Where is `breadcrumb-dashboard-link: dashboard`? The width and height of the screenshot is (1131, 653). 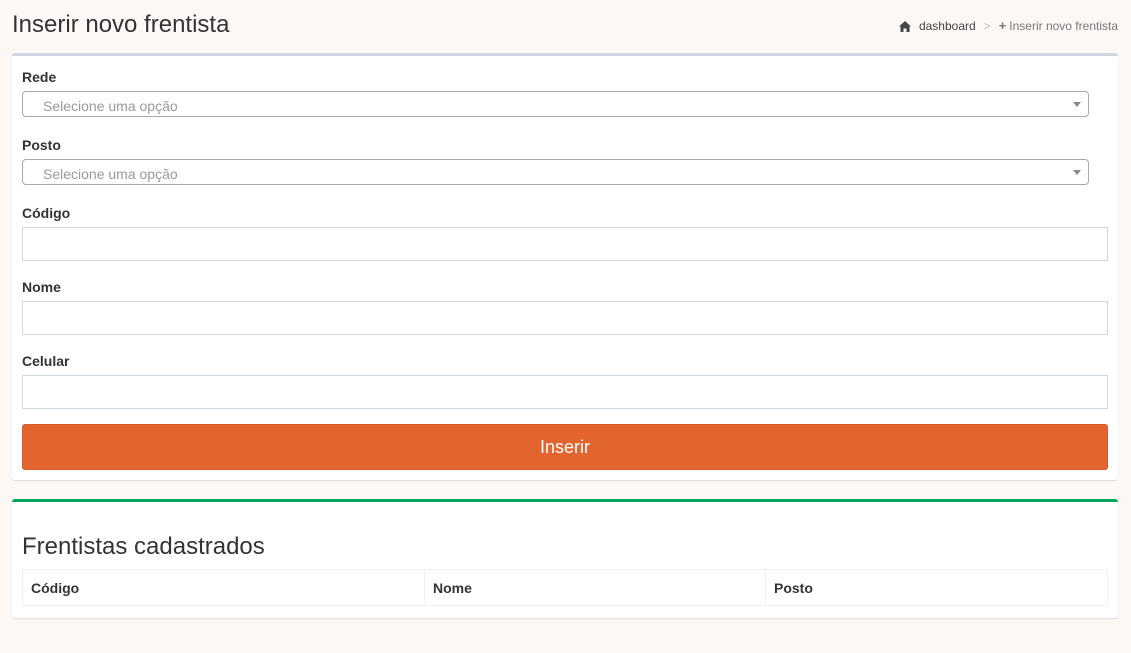 breadcrumb-dashboard-link: dashboard is located at coordinates (947, 26).